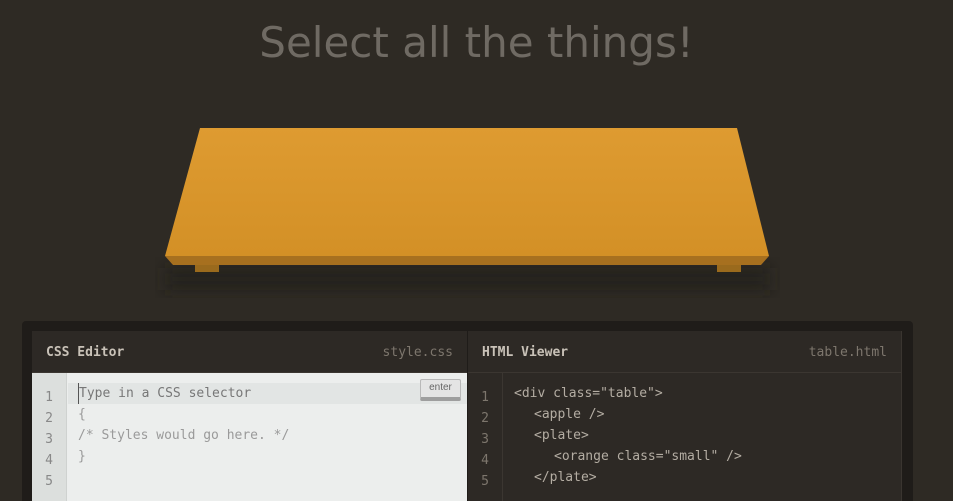  I want to click on table-front-edge, so click(467, 260).